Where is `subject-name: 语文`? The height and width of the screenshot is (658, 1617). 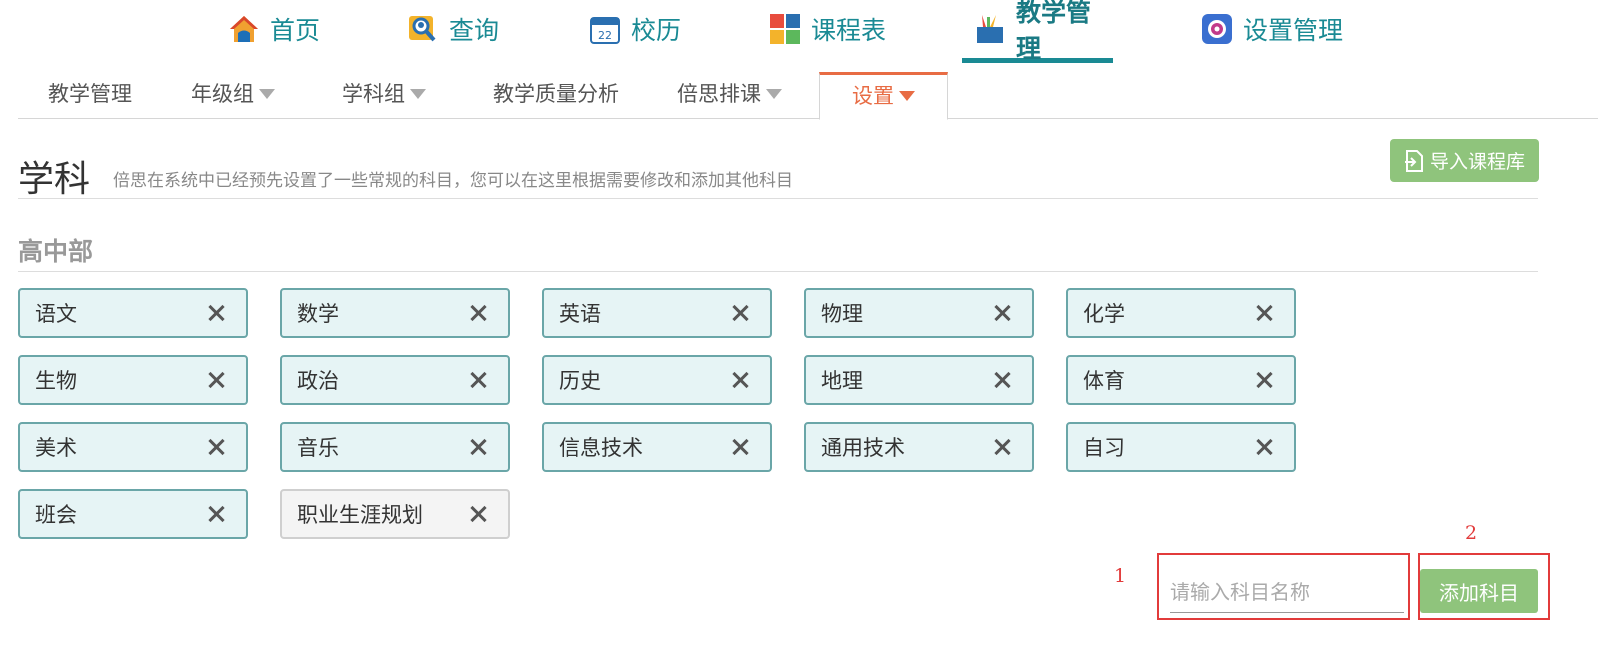 subject-name: 语文 is located at coordinates (56, 314).